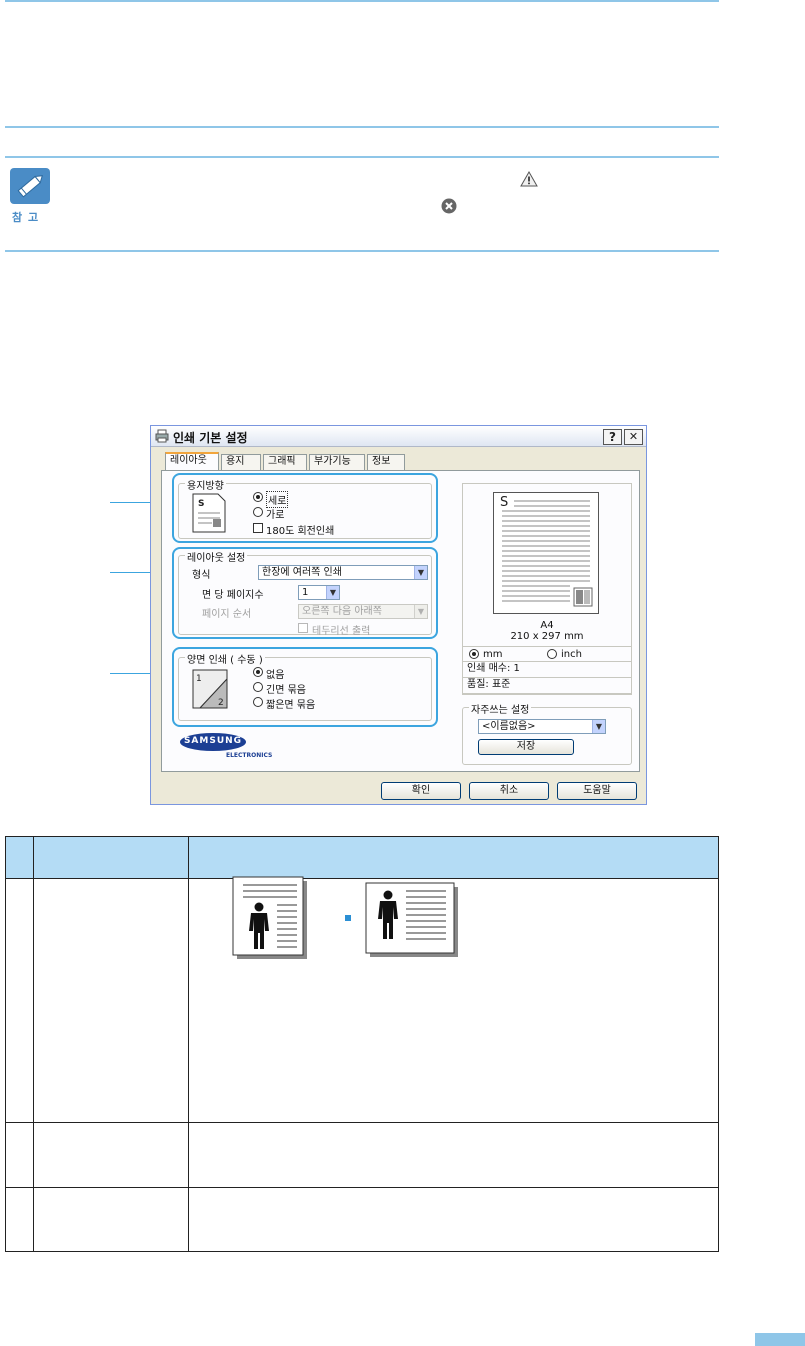 Image resolution: width=805 pixels, height=1346 pixels. I want to click on layout-type-value: 한장에 여러쪽 인쇄, so click(302, 572).